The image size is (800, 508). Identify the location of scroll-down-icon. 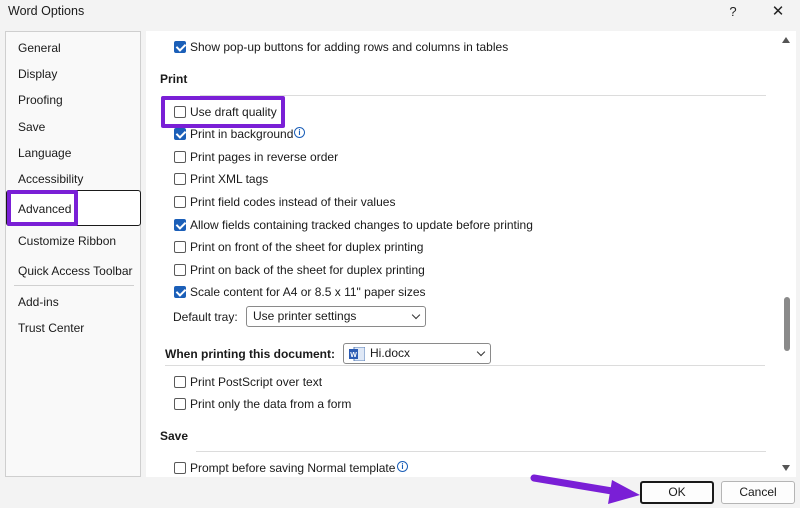
(786, 468).